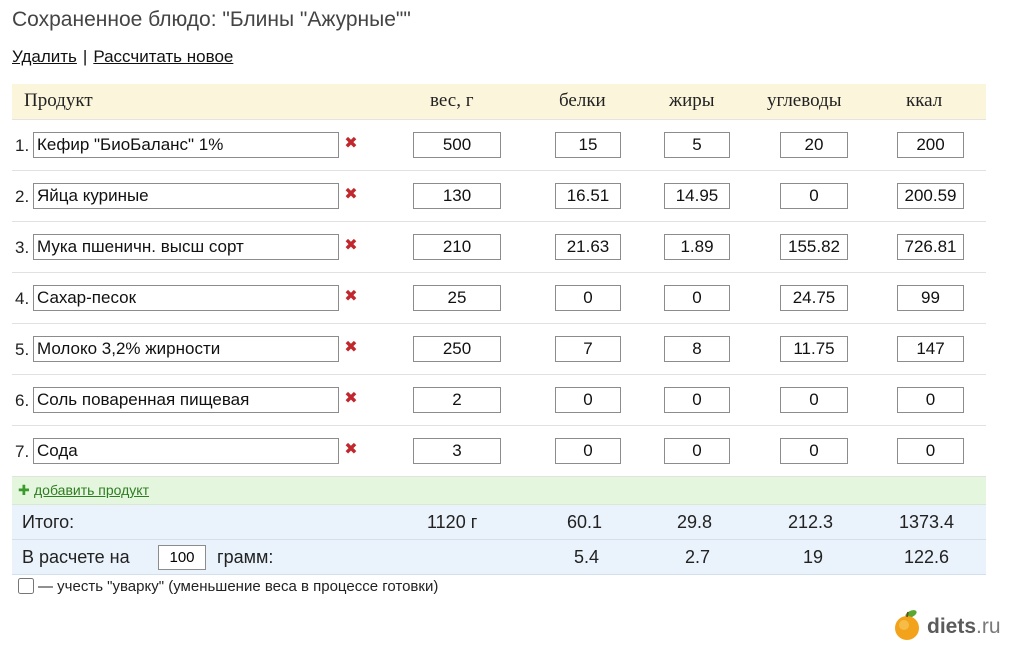  I want to click on row-number: 3., so click(22, 247).